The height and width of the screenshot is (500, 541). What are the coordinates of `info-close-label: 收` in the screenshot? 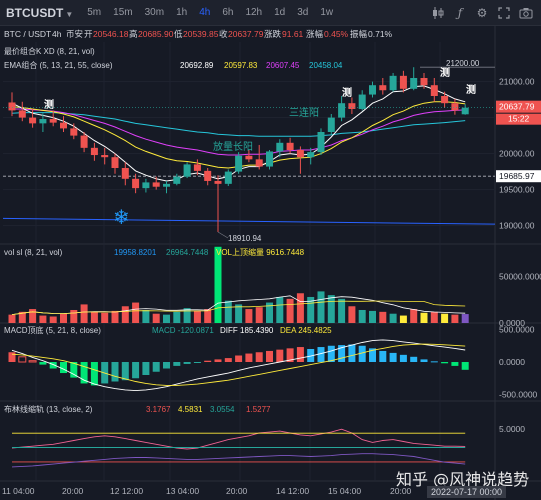 It's located at (223, 34).